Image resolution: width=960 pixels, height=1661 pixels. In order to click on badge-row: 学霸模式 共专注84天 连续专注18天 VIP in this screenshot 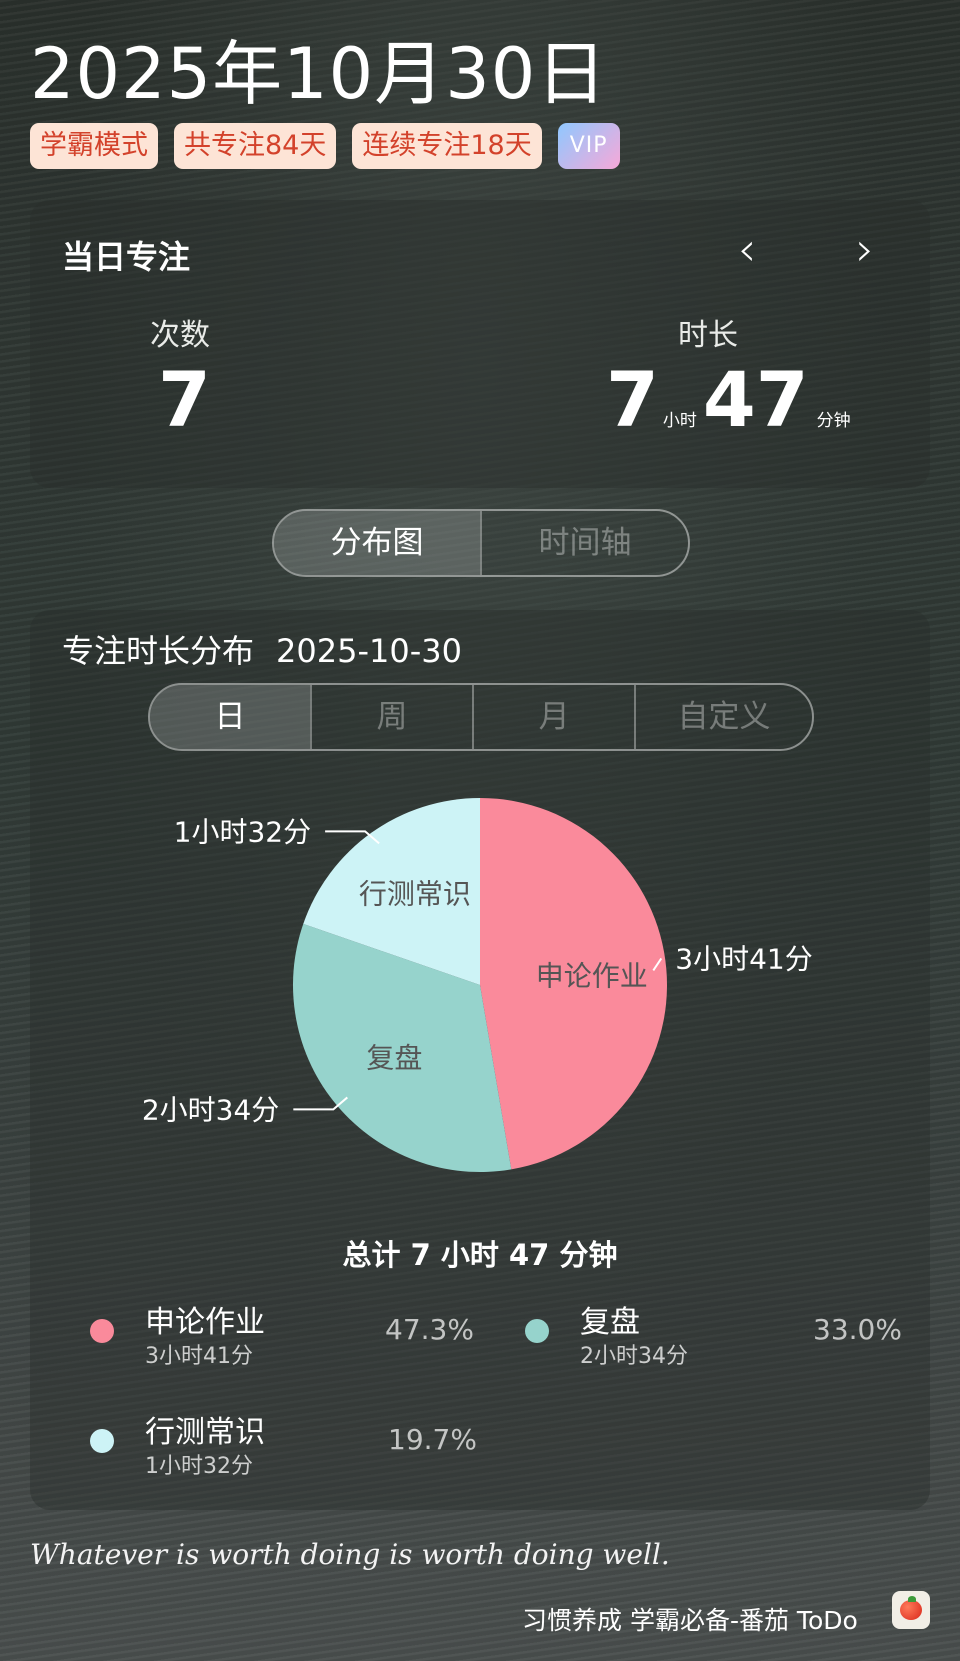, I will do `click(325, 146)`.